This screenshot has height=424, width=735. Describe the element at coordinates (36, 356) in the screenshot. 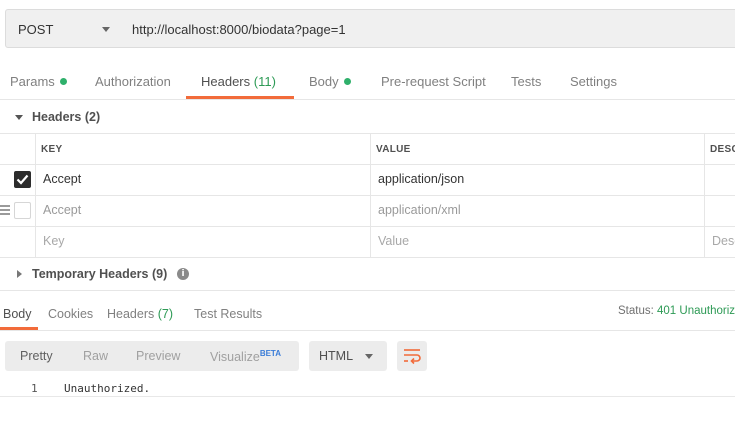

I see `view-pretty-button: Pretty` at that location.